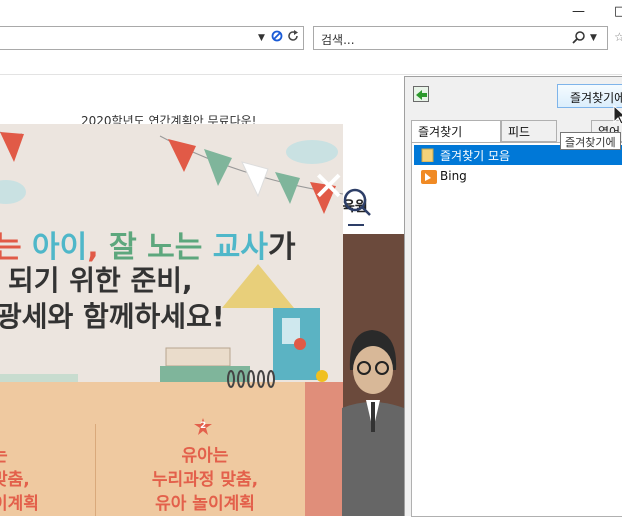 Image resolution: width=622 pixels, height=517 pixels. Describe the element at coordinates (324, 449) in the screenshot. I see `banner-pink-strip` at that location.